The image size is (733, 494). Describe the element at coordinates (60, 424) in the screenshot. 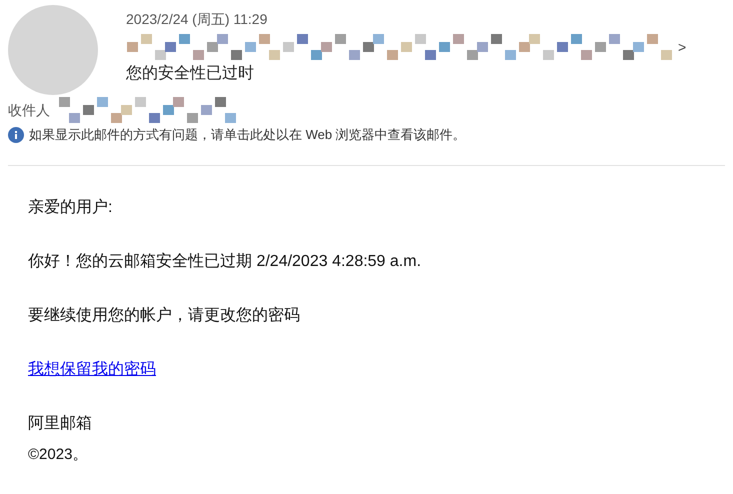

I see `body-paragraph: 阿里邮箱` at that location.